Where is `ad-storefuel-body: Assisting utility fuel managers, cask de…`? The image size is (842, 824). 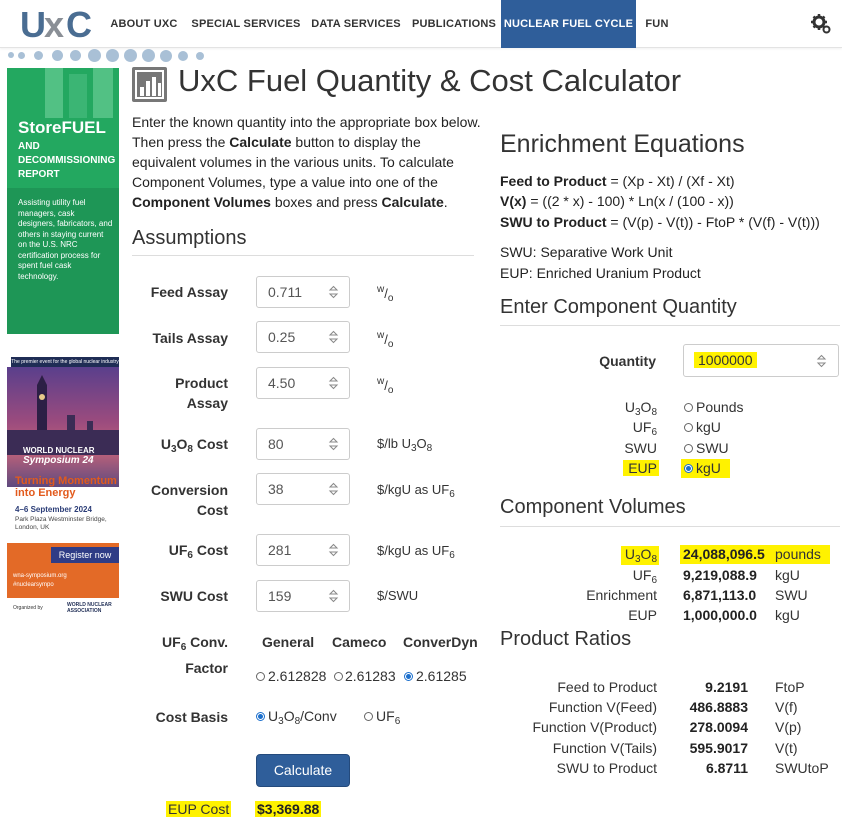 ad-storefuel-body: Assisting utility fuel managers, cask de… is located at coordinates (65, 239).